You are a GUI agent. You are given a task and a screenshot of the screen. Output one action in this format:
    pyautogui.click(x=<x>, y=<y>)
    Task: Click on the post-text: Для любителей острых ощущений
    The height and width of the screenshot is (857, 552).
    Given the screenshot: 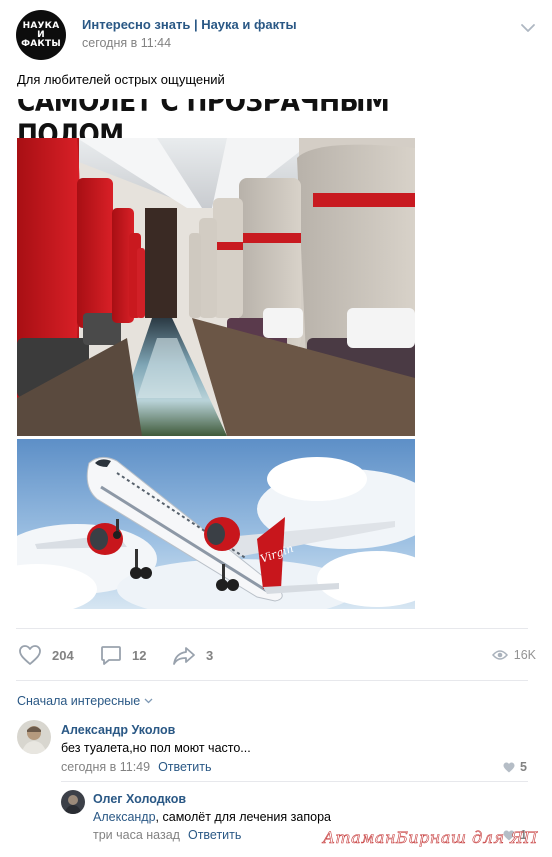 What is the action you would take?
    pyautogui.click(x=121, y=79)
    